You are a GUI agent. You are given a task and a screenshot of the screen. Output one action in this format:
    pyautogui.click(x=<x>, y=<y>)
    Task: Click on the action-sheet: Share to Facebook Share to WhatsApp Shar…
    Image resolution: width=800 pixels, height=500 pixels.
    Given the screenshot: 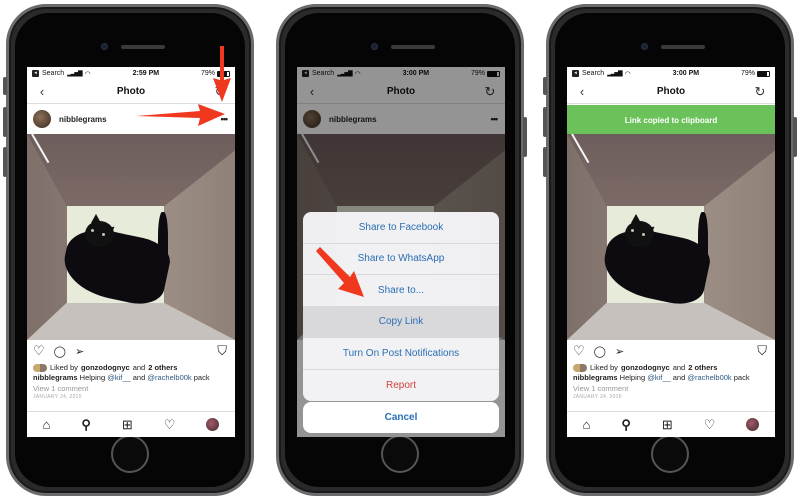 What is the action you would take?
    pyautogui.click(x=401, y=306)
    